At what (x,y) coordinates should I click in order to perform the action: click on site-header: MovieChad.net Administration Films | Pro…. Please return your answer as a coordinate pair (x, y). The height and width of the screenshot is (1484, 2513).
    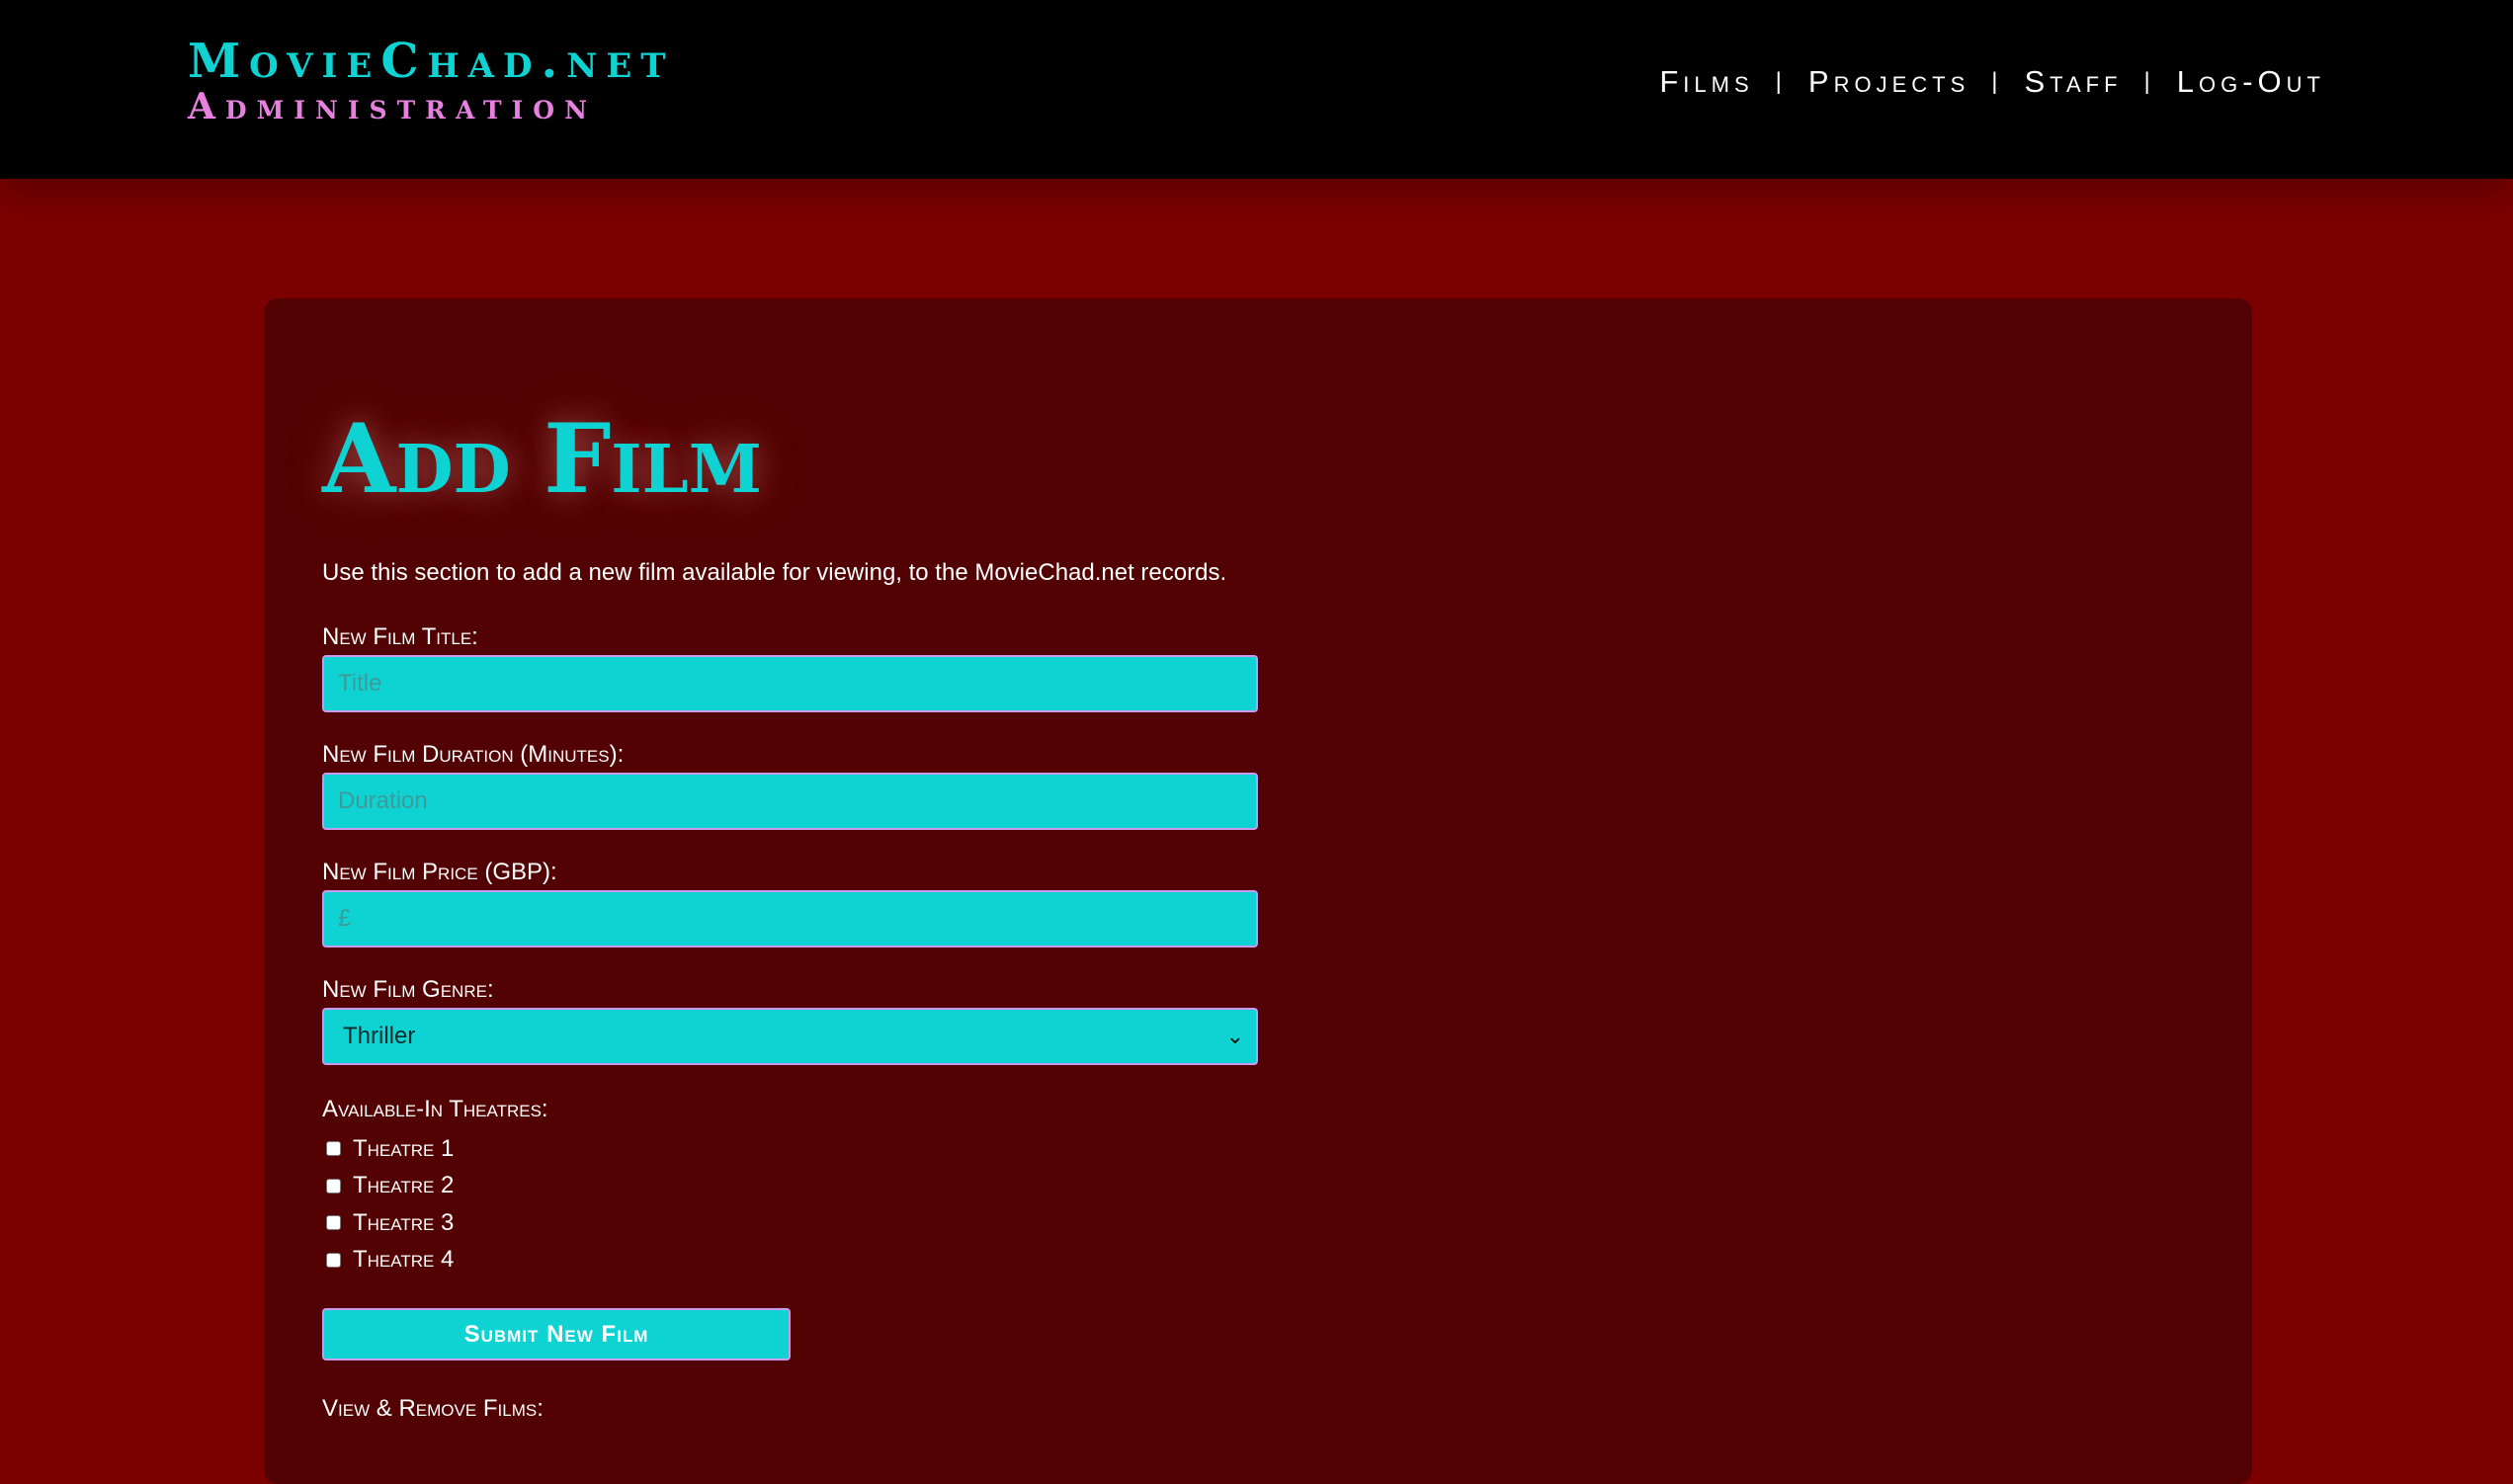
    Looking at the image, I should click on (1256, 89).